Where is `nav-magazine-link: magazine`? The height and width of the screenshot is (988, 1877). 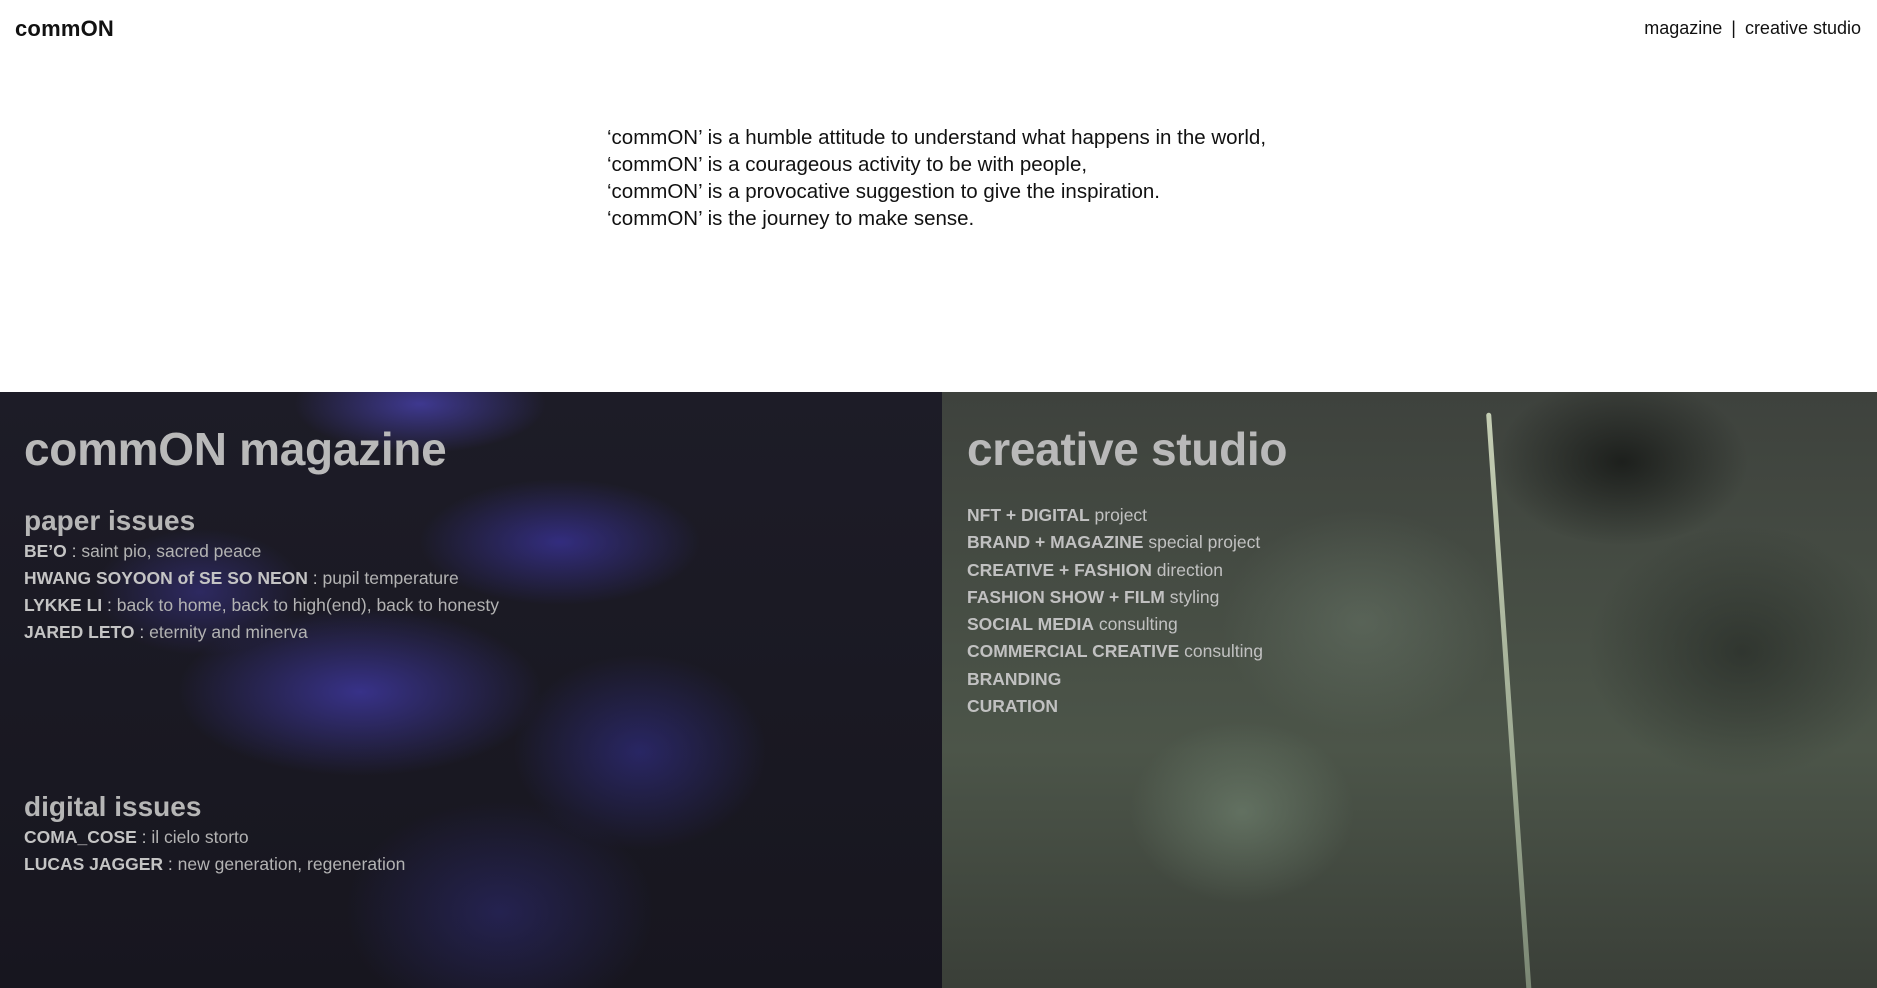 nav-magazine-link: magazine is located at coordinates (1683, 28).